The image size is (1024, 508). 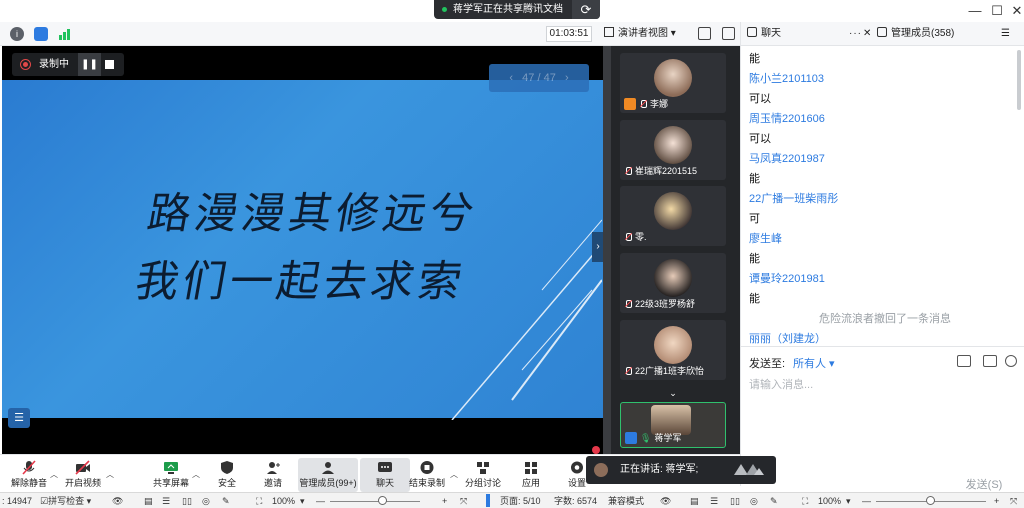 What do you see at coordinates (567, 78) in the screenshot?
I see `next-page-icon: ›` at bounding box center [567, 78].